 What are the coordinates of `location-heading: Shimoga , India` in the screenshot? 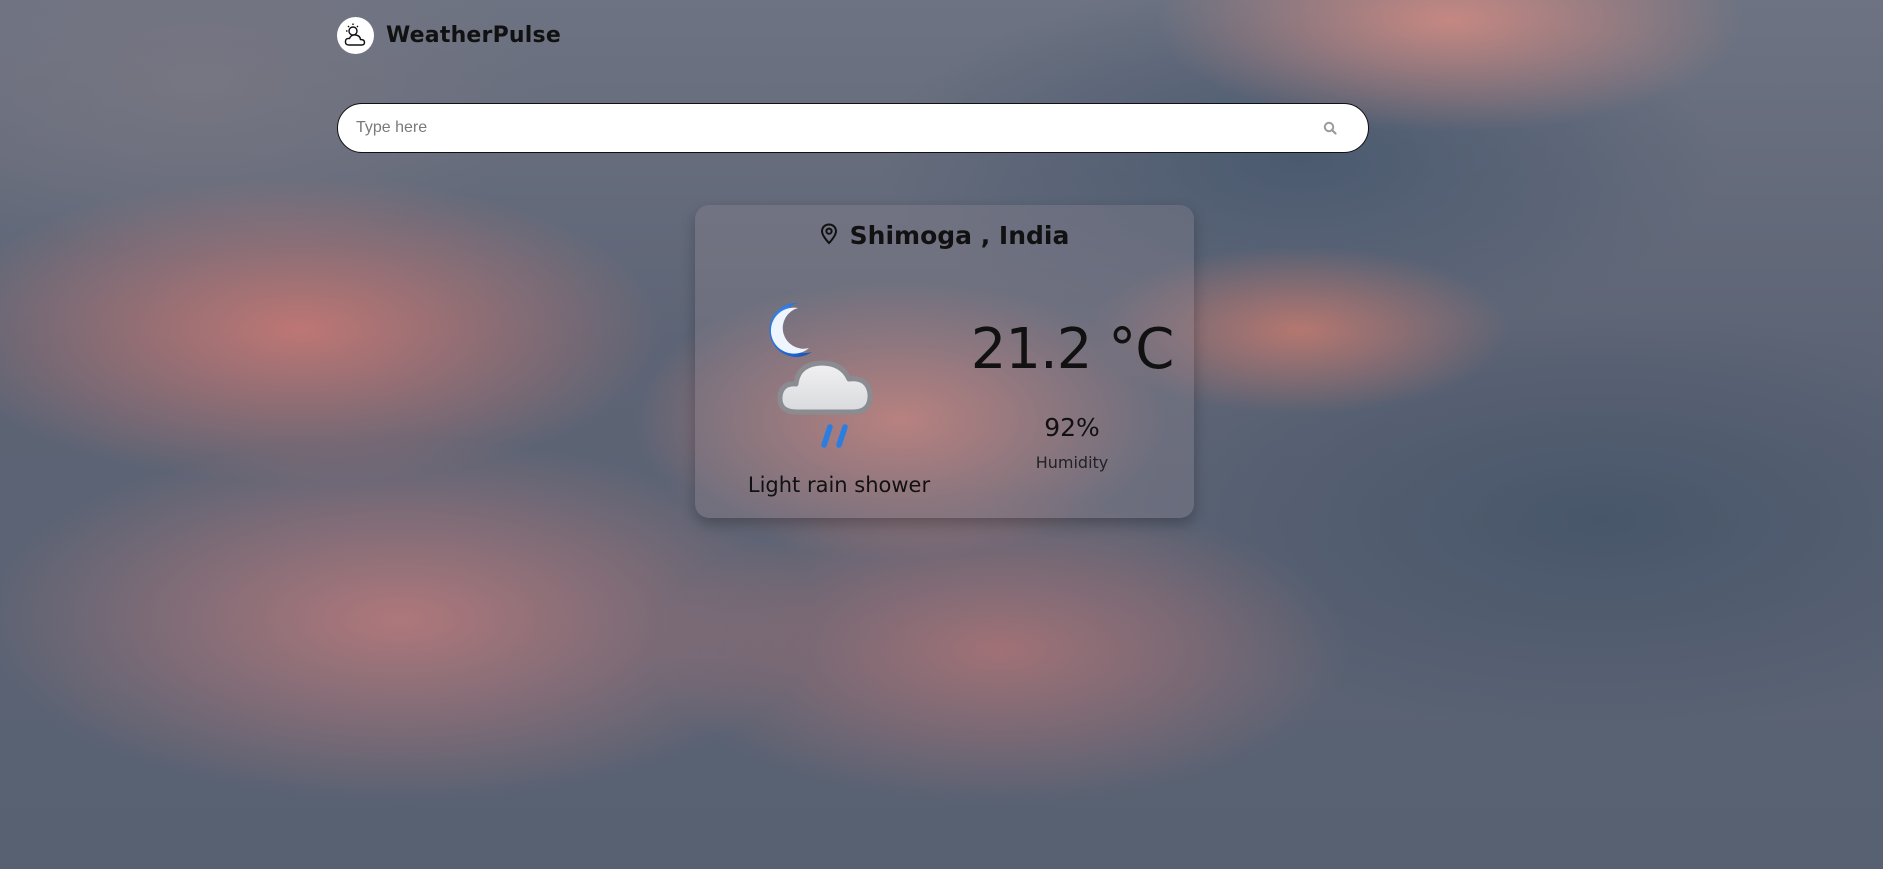 It's located at (944, 235).